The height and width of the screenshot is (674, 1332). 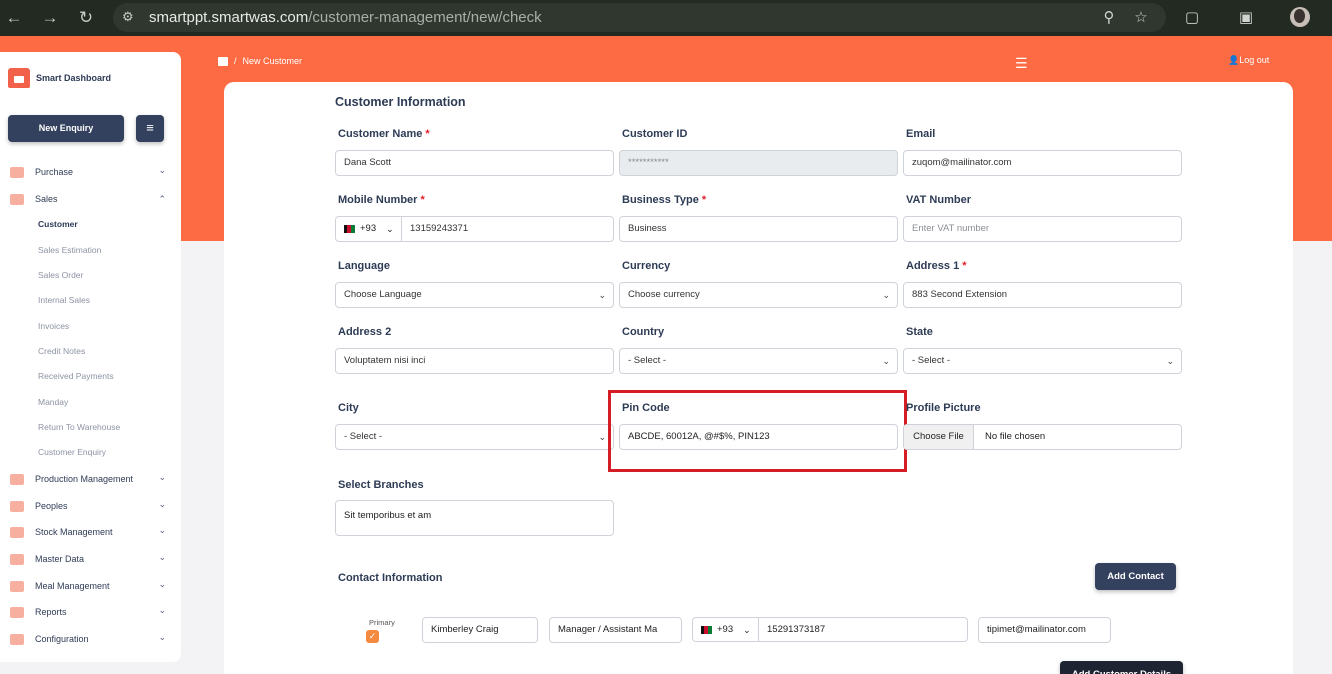 What do you see at coordinates (439, 229) in the screenshot?
I see `mobile-input: 13159243371` at bounding box center [439, 229].